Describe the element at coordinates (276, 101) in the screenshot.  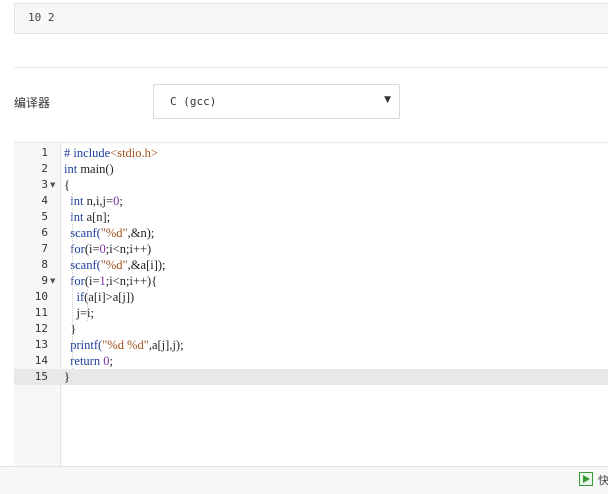
I see `compiler-select: C (gcc) ▼` at that location.